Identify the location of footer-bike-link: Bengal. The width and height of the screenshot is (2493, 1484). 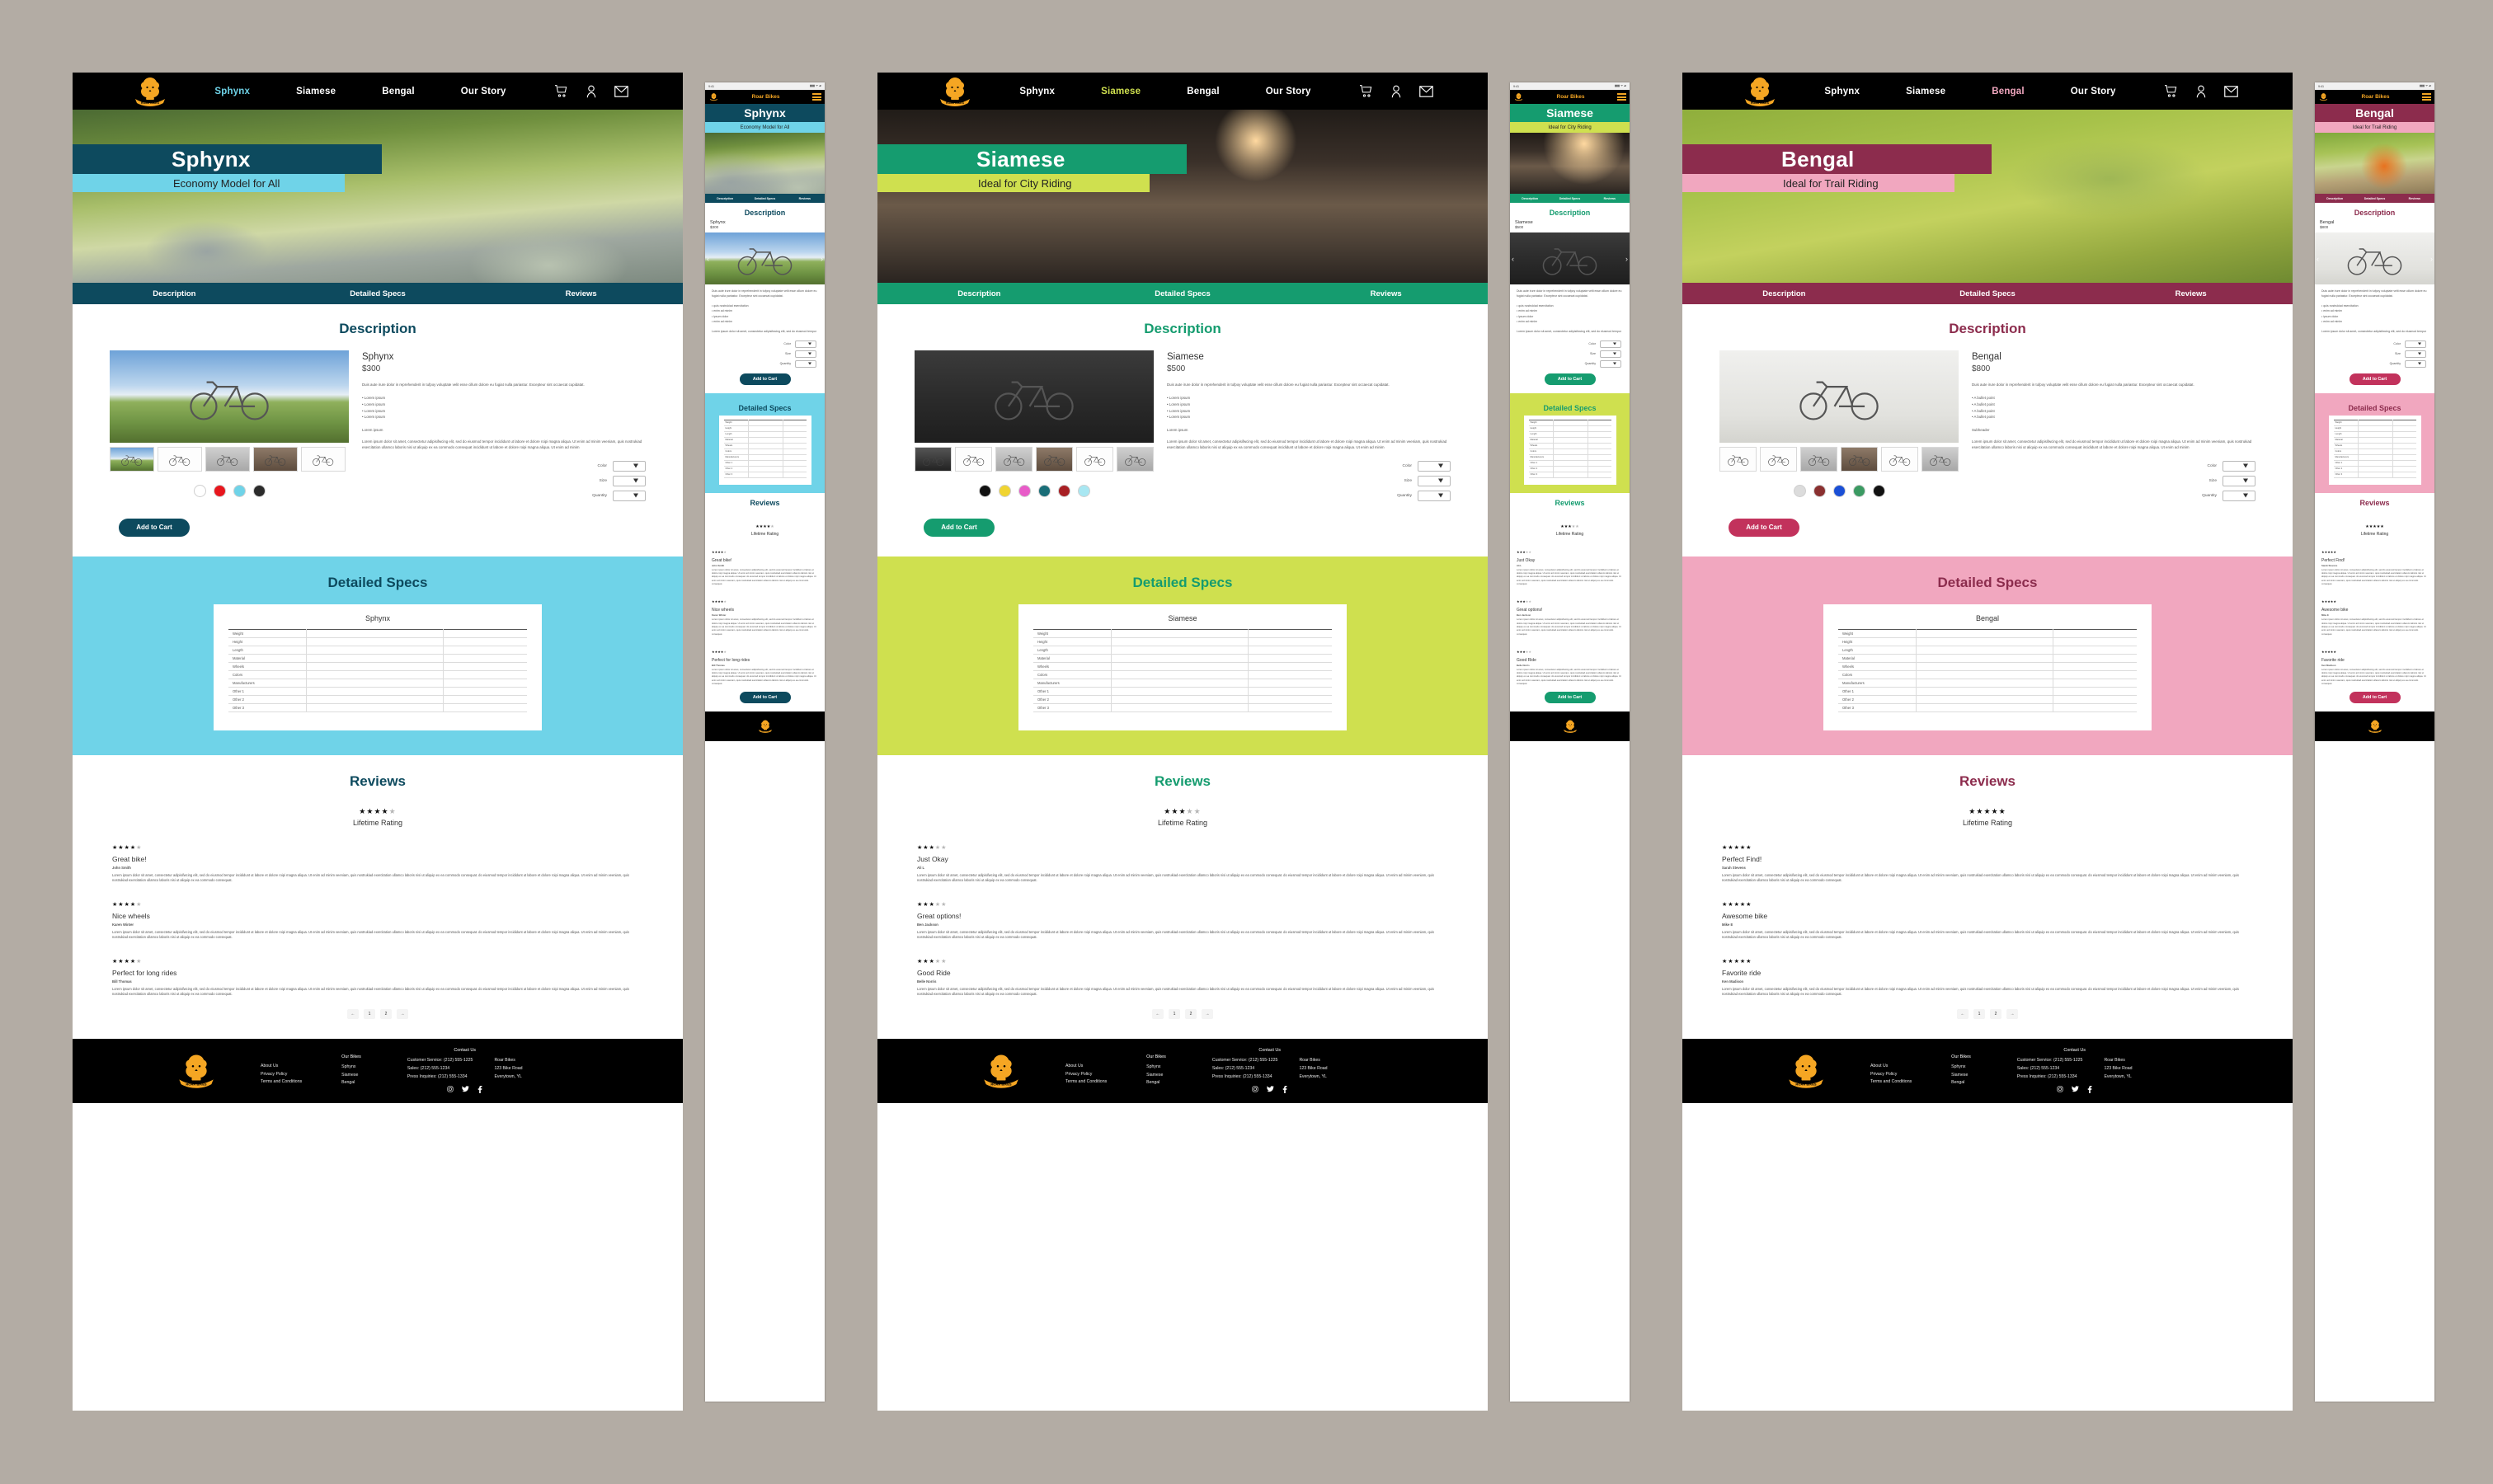
(1156, 1083).